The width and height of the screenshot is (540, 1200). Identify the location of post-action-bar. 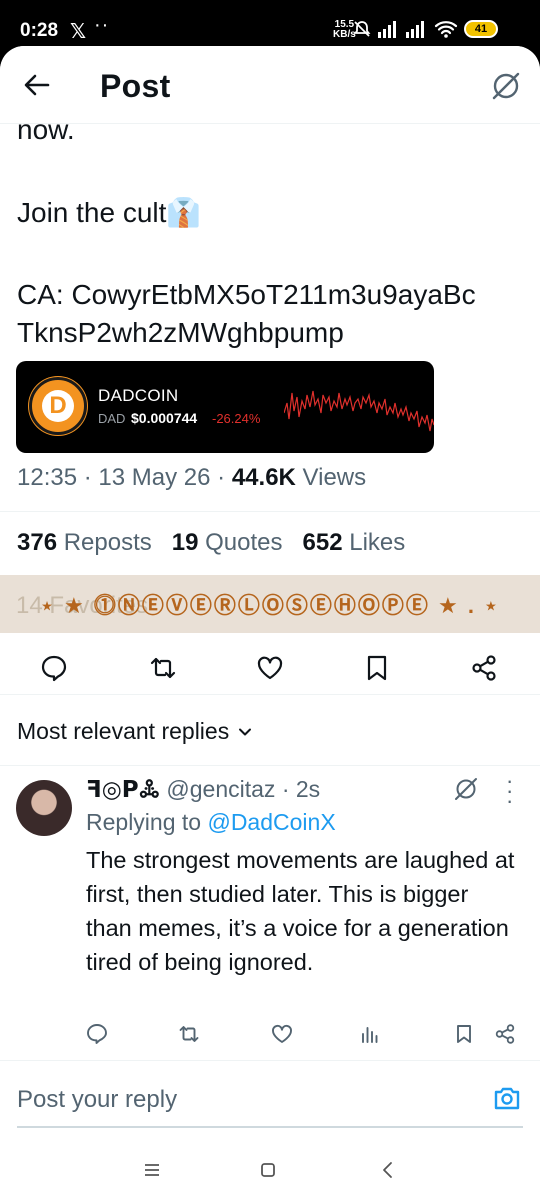
(270, 666).